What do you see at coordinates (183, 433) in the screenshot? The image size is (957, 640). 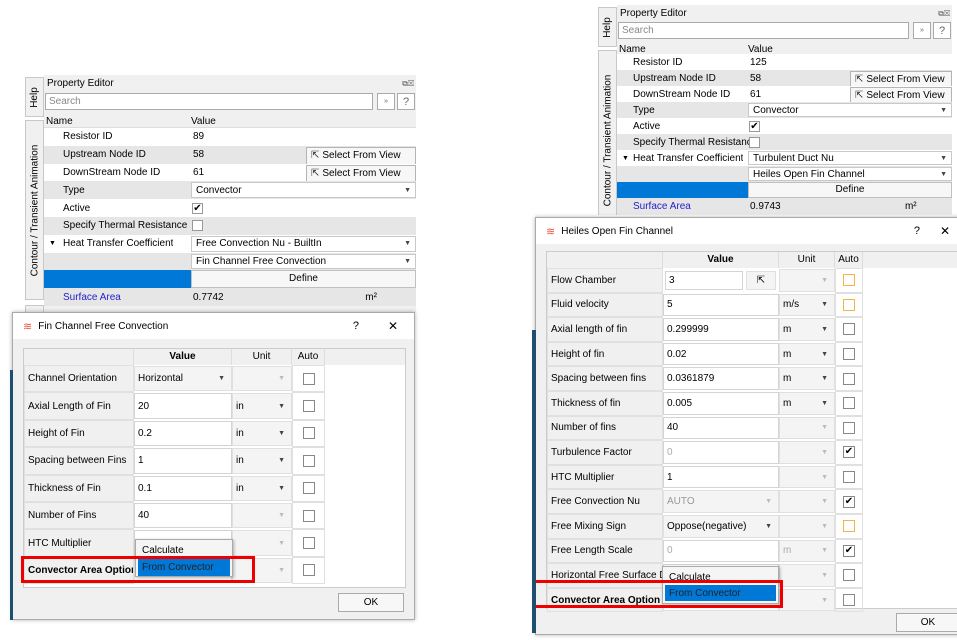 I see `param-value-input: 0.2` at bounding box center [183, 433].